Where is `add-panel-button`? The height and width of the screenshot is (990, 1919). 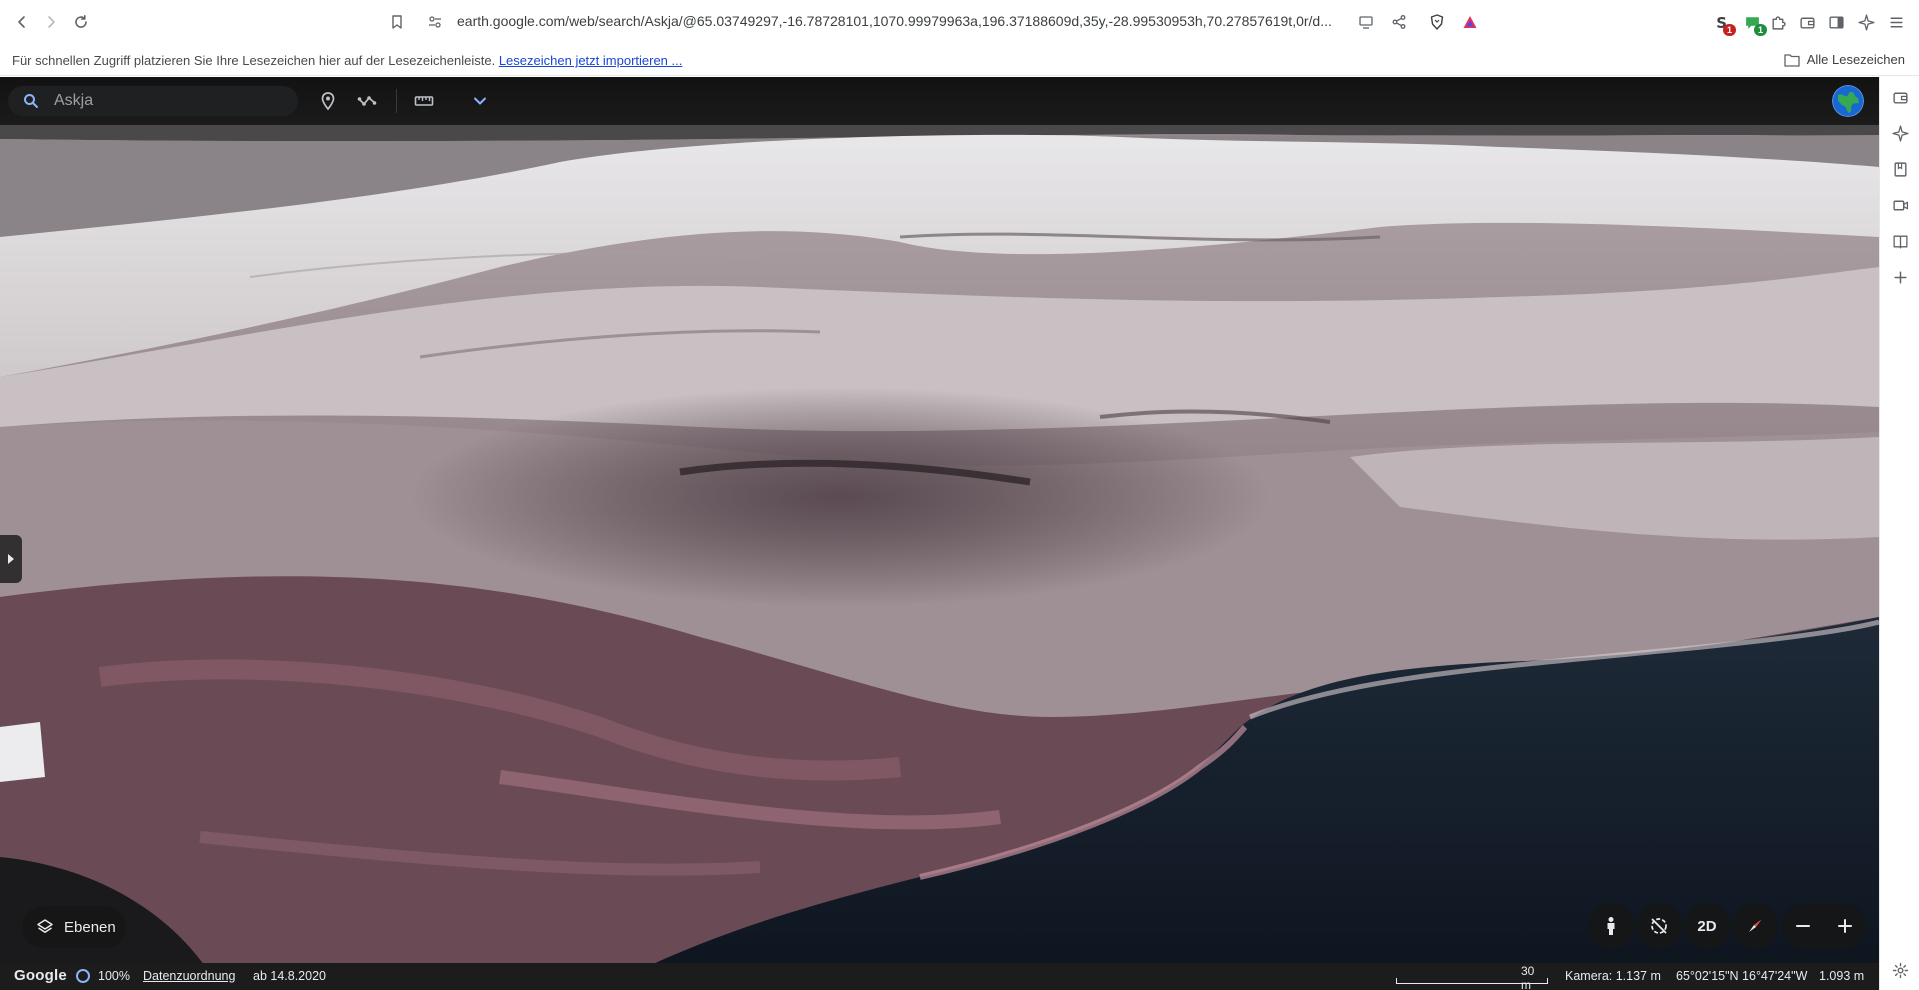
add-panel-button is located at coordinates (1900, 277).